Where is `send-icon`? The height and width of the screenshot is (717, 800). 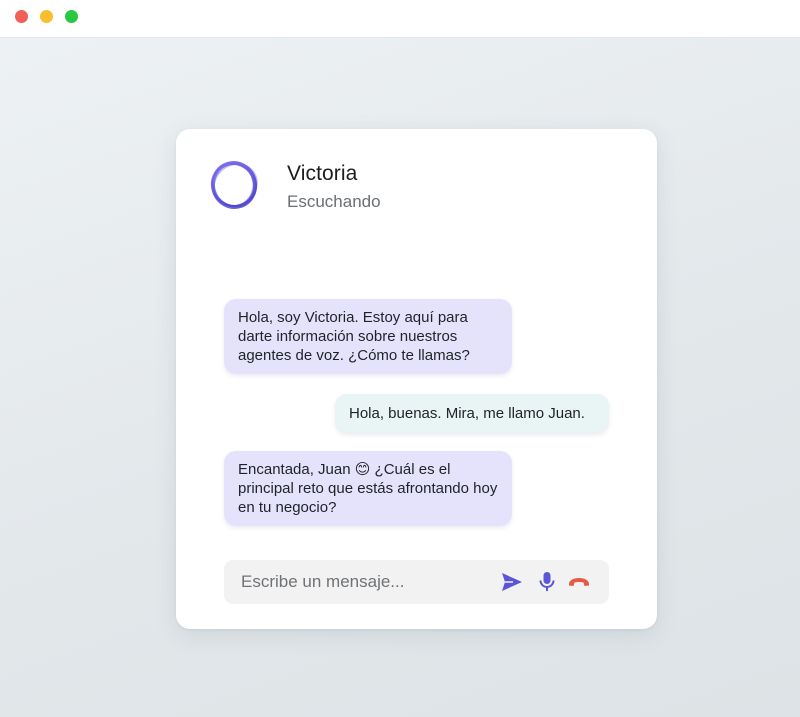 send-icon is located at coordinates (512, 582).